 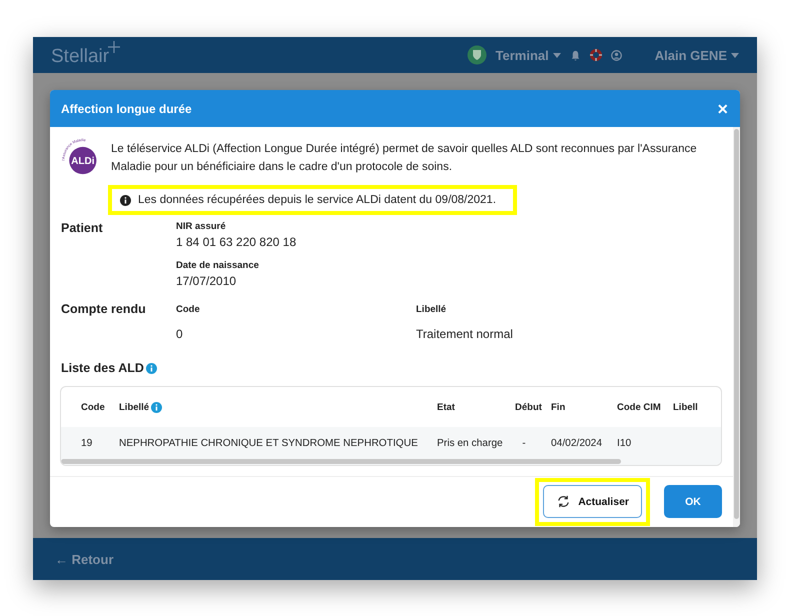 I want to click on notice-text: Les données récupérées depuis le service ALDi datent du 09/08/2021., so click(x=317, y=200).